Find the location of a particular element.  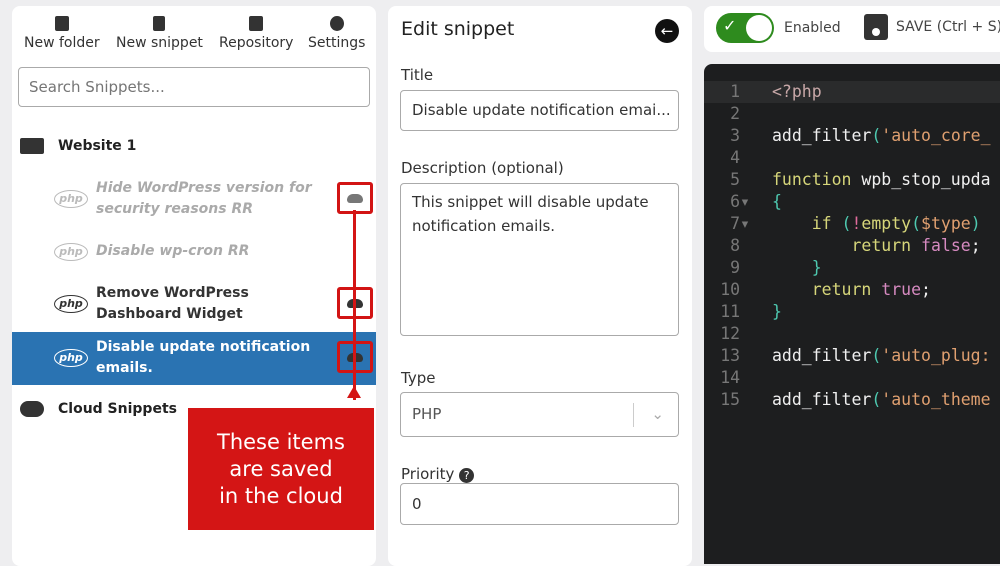

enabled-toggle: ✓ is located at coordinates (745, 28).